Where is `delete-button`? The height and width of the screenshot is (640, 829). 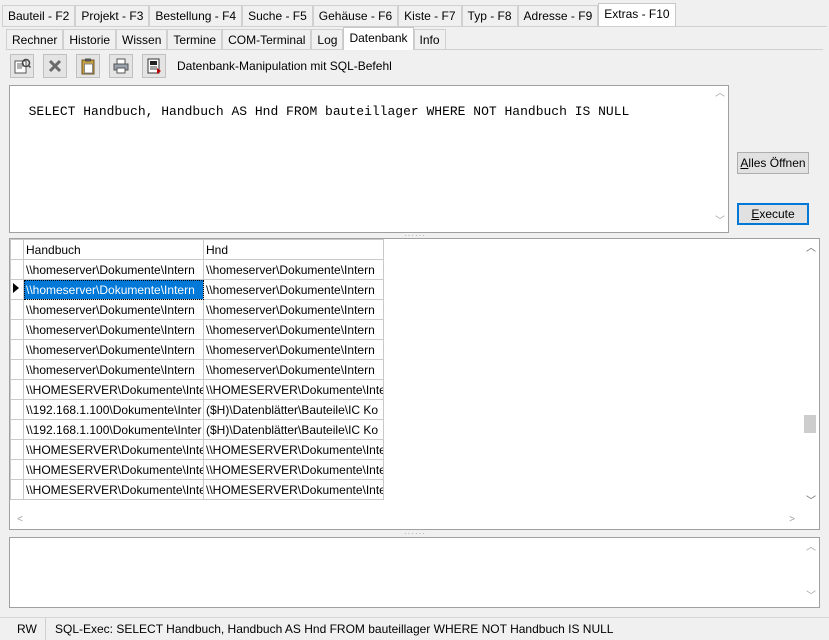 delete-button is located at coordinates (55, 66).